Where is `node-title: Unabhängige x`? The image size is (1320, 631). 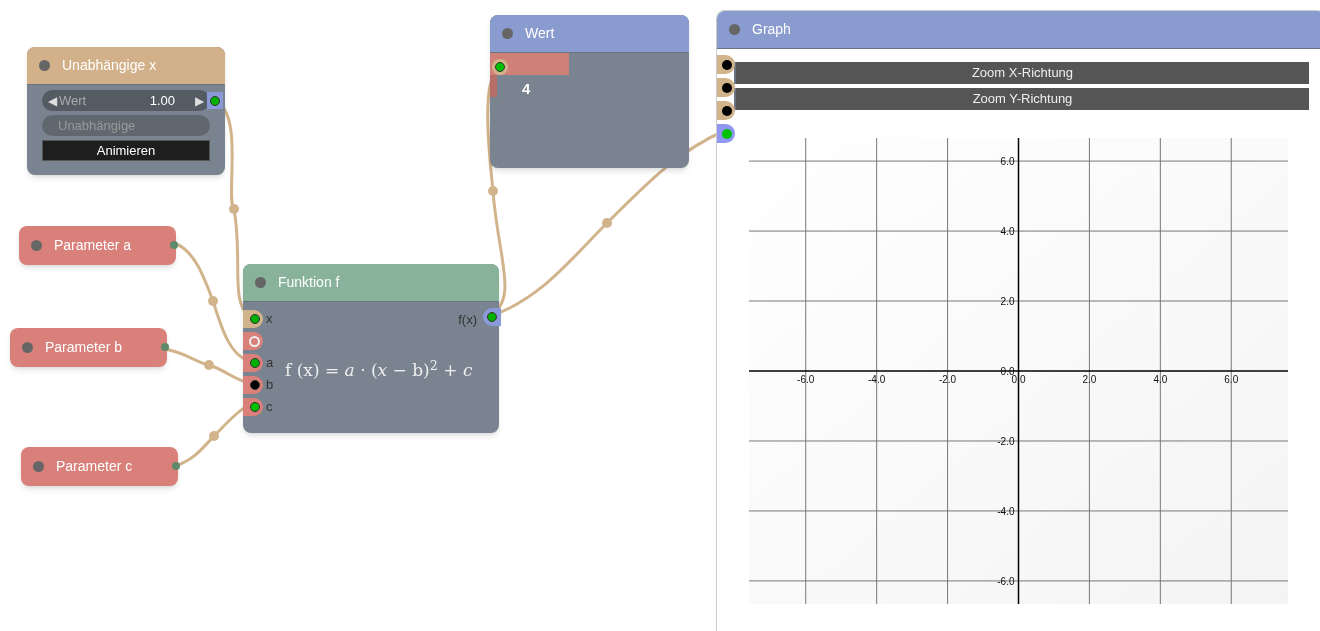
node-title: Unabhängige x is located at coordinates (109, 65).